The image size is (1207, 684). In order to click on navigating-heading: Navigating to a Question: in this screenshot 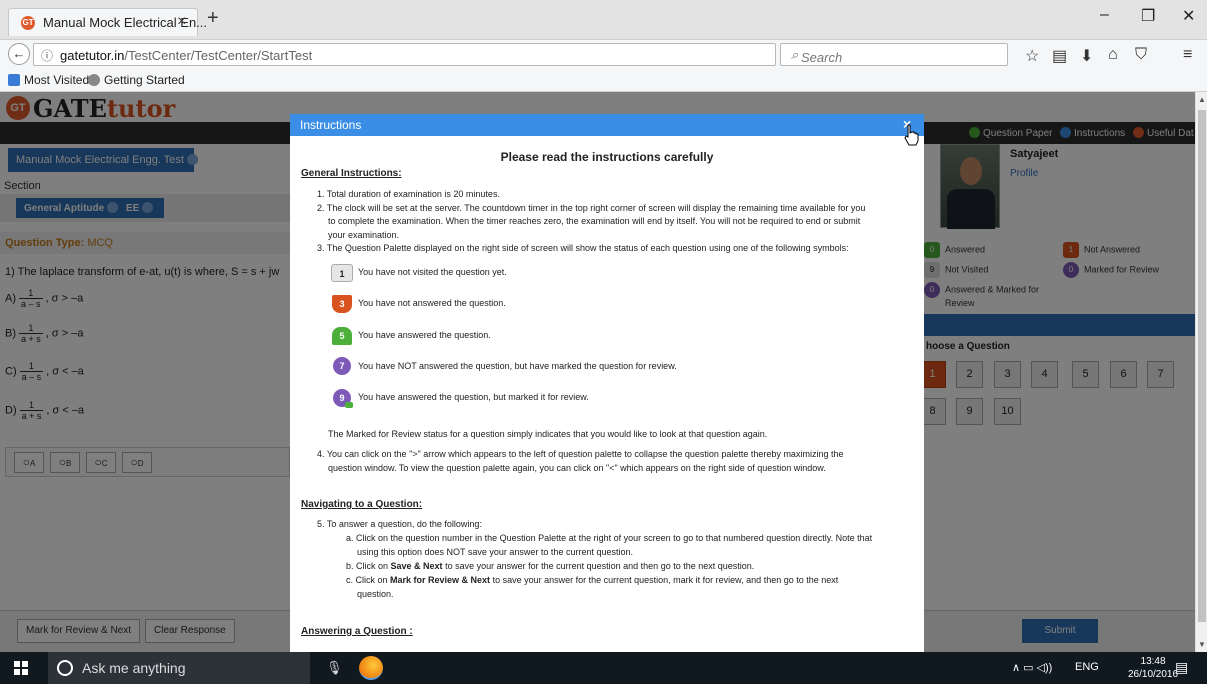, I will do `click(362, 504)`.